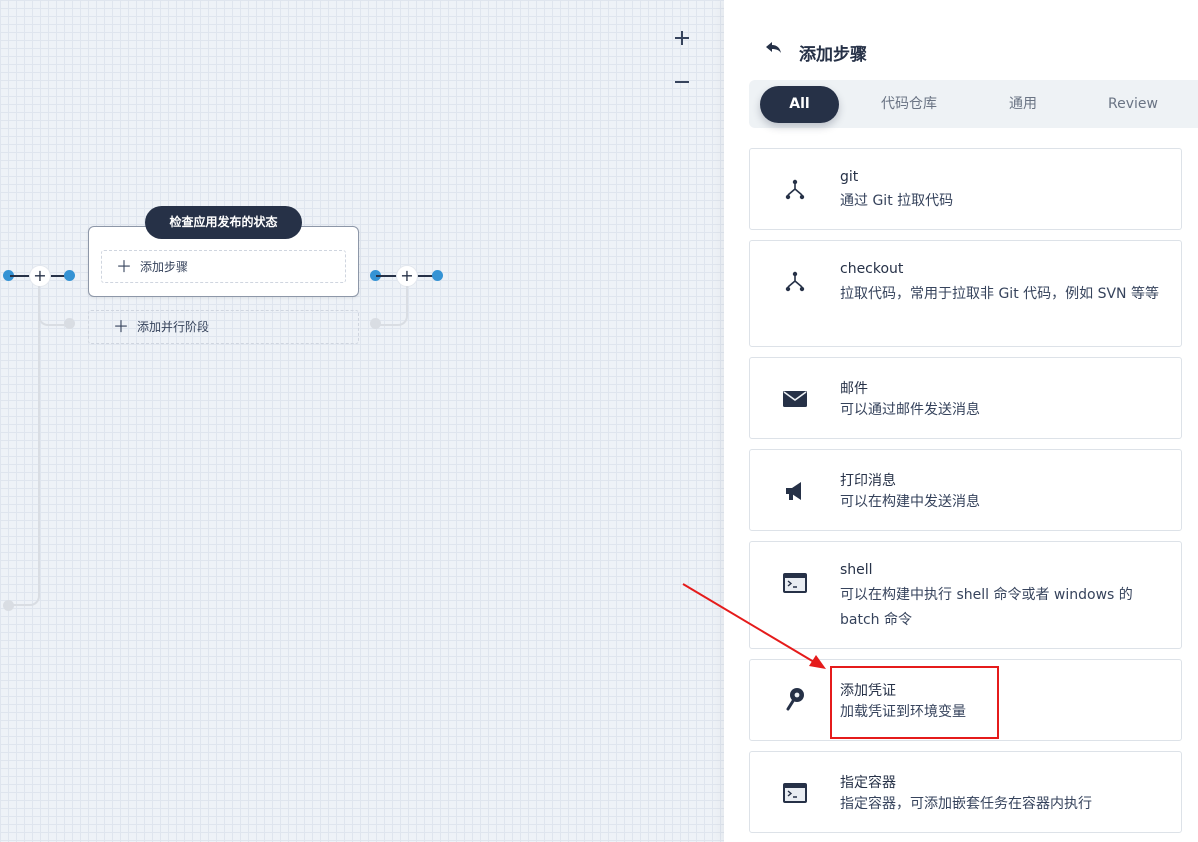 The width and height of the screenshot is (1198, 842). What do you see at coordinates (173, 327) in the screenshot?
I see `add-parallel-label: 添加并行阶段` at bounding box center [173, 327].